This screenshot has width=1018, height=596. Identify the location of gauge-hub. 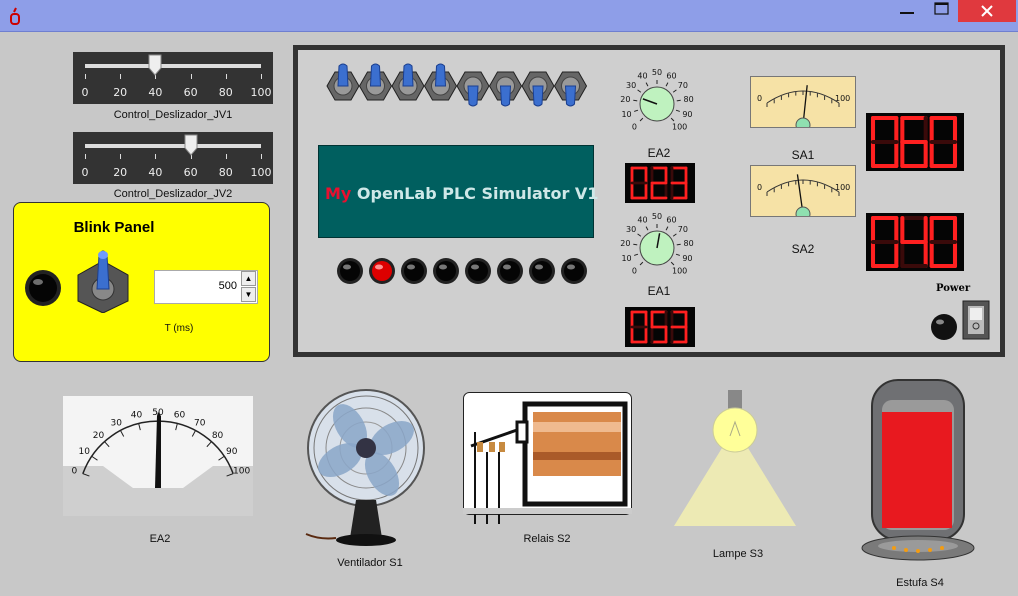
(803, 122).